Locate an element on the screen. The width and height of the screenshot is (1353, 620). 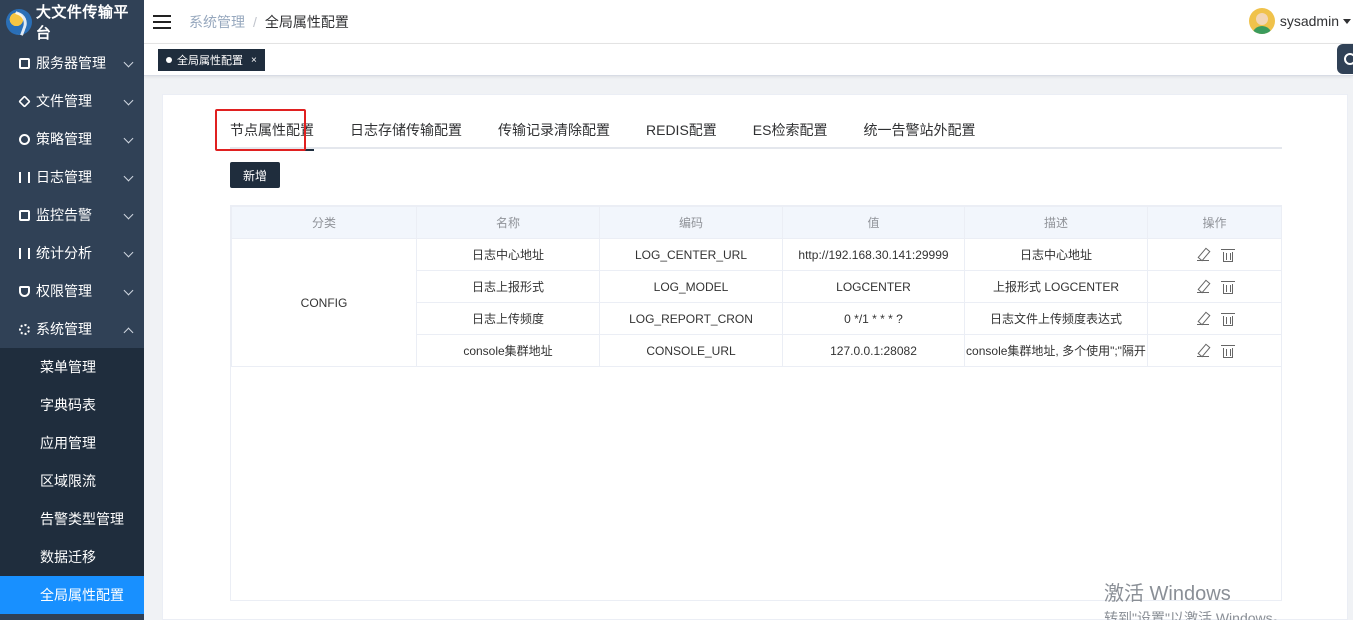
sidebar-subitem-global-config: 全局属性配置 is located at coordinates (72, 595).